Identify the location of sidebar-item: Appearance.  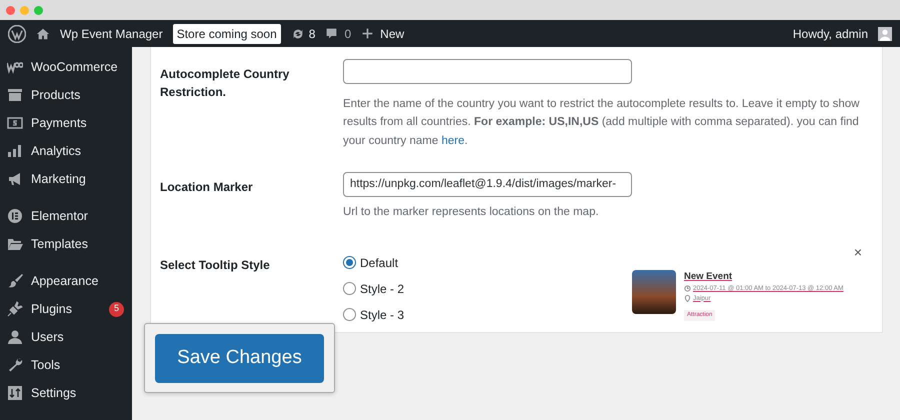
(66, 281).